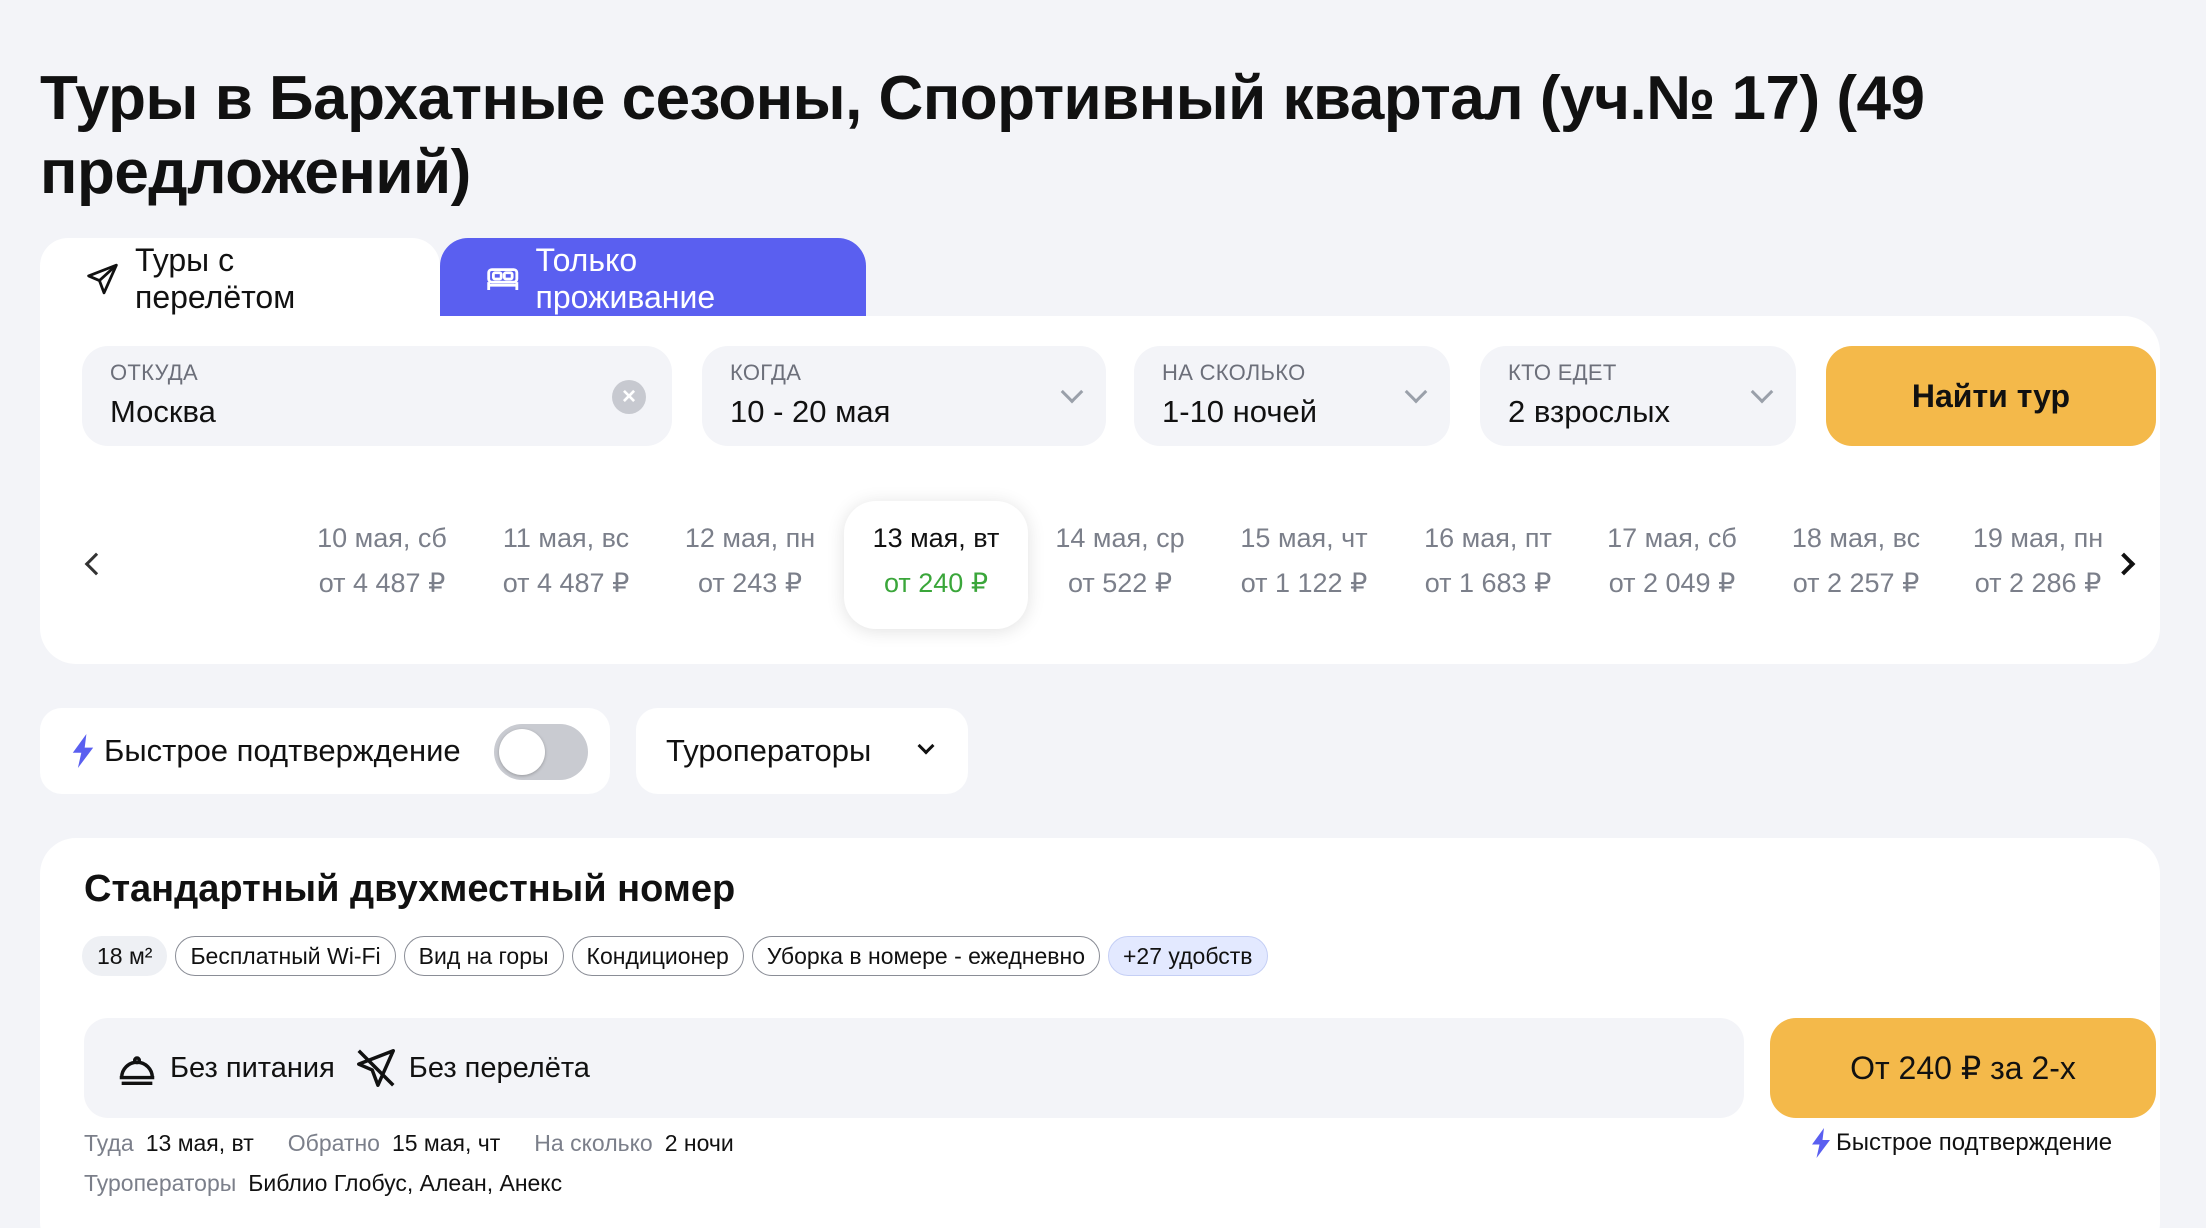 The width and height of the screenshot is (2206, 1228). Describe the element at coordinates (541, 752) in the screenshot. I see `fast-confirmation-toggle` at that location.